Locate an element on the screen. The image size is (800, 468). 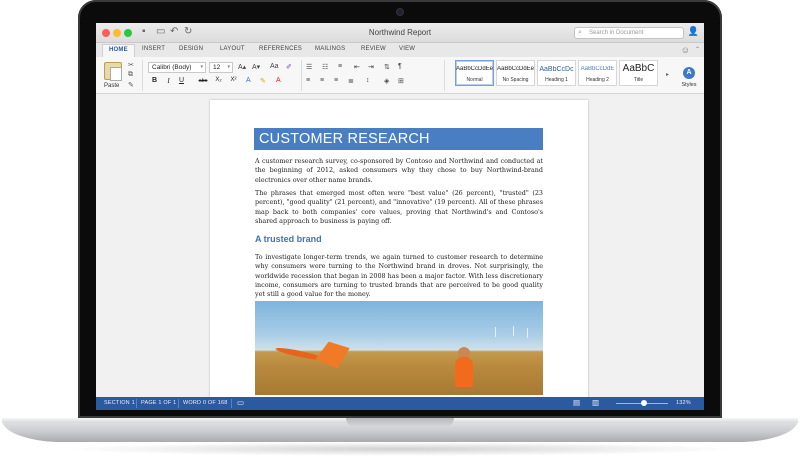
style-title: AaBbC Title is located at coordinates (638, 73).